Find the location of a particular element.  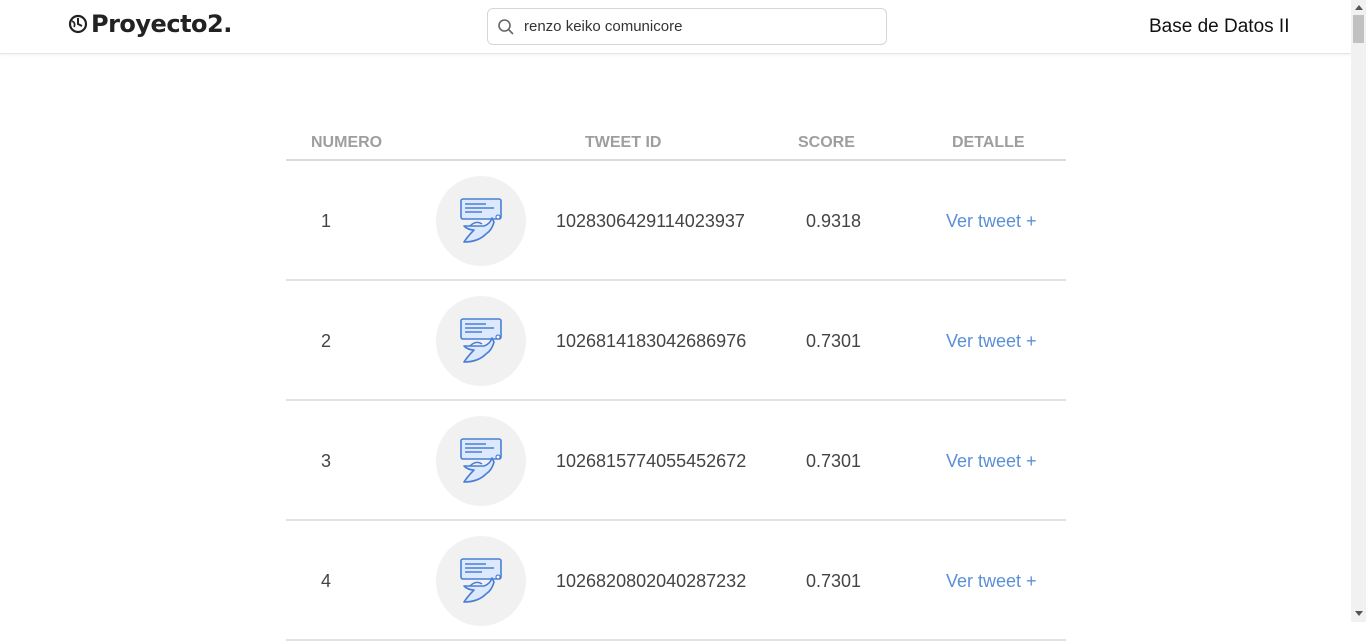

globe-clock-icon is located at coordinates (78, 24).